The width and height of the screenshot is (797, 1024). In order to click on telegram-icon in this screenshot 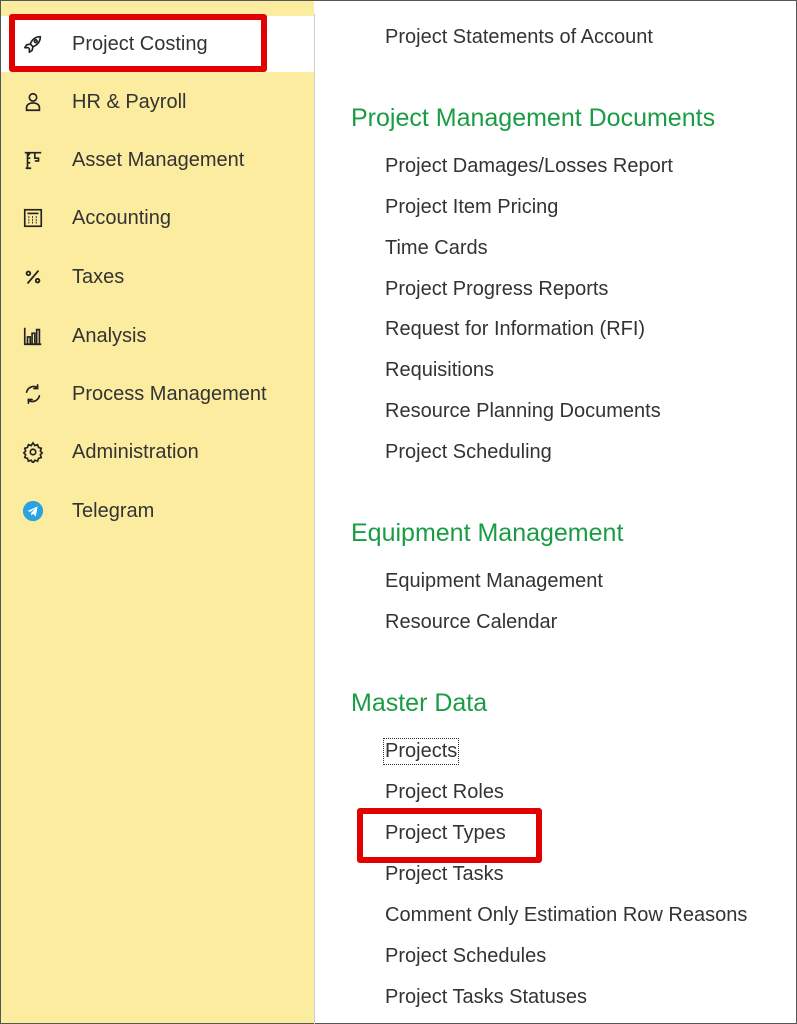, I will do `click(33, 511)`.